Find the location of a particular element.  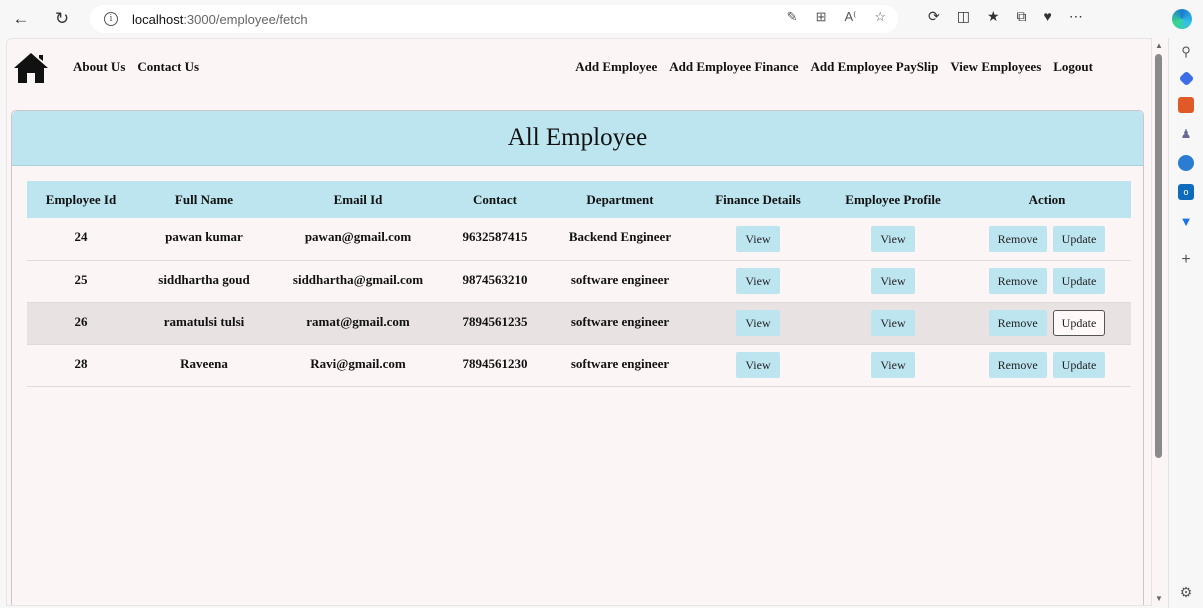

nav-about-us: About Us is located at coordinates (99, 67).